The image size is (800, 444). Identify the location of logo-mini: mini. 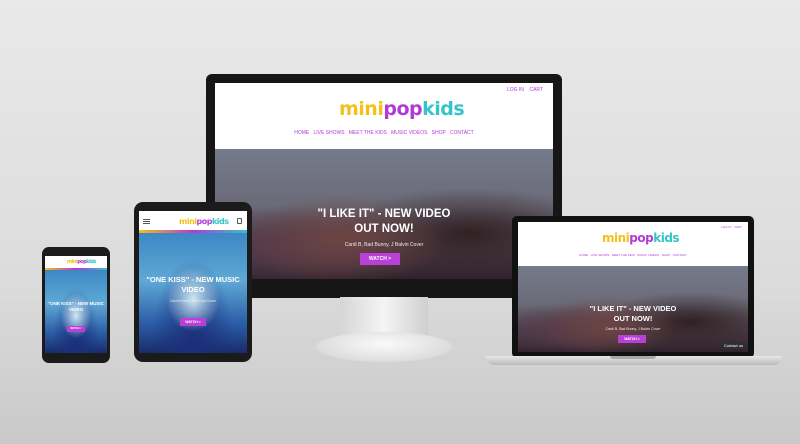
(361, 109).